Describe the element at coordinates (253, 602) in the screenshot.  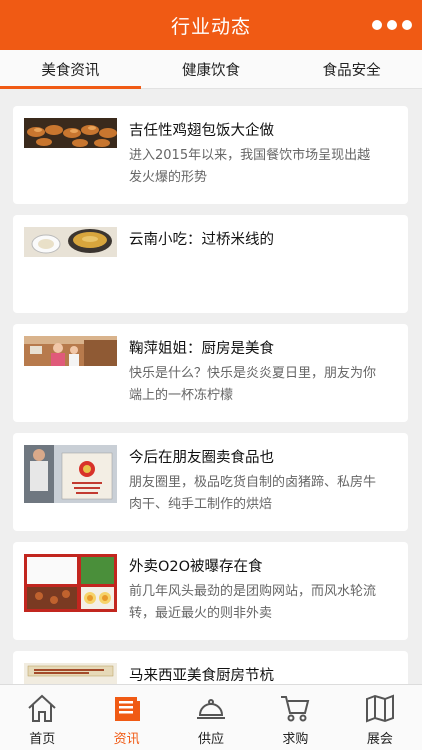
I see `article-summary: 前几年风头最劲的是团购网站，而风水轮流转，最近最火的则非外卖` at that location.